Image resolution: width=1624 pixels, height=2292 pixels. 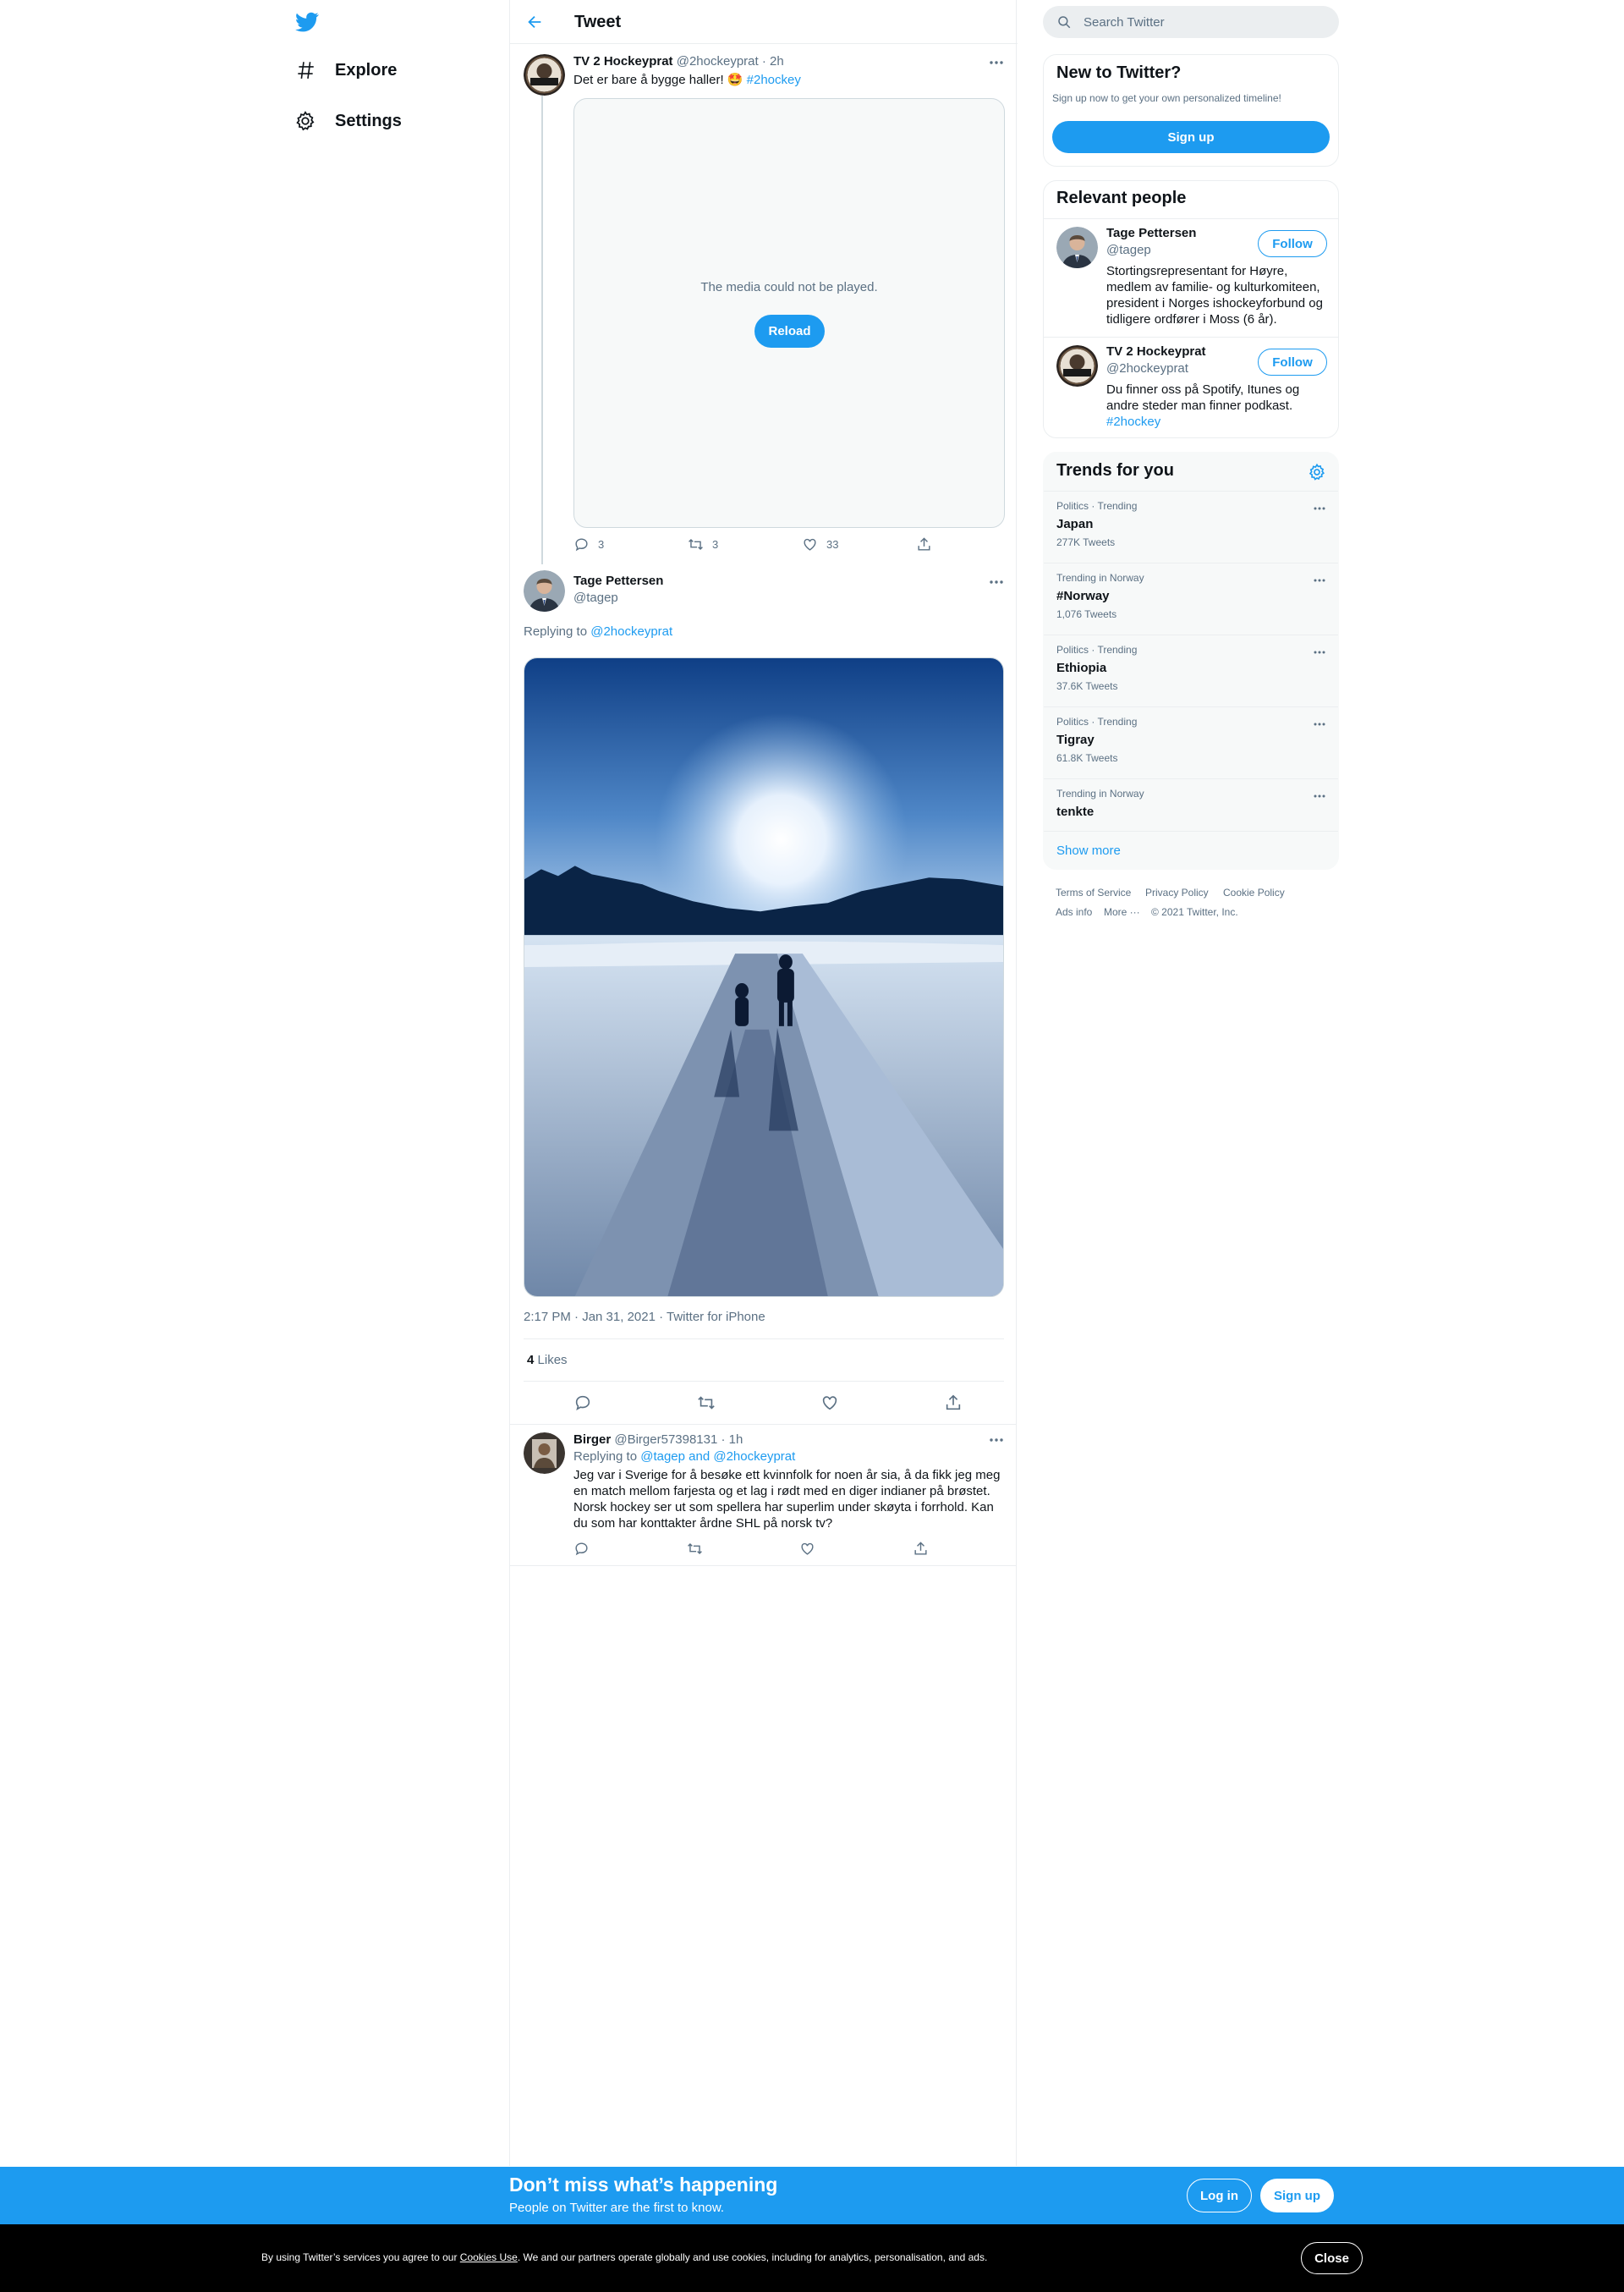 I want to click on person-handle: @tagep, so click(x=1128, y=250).